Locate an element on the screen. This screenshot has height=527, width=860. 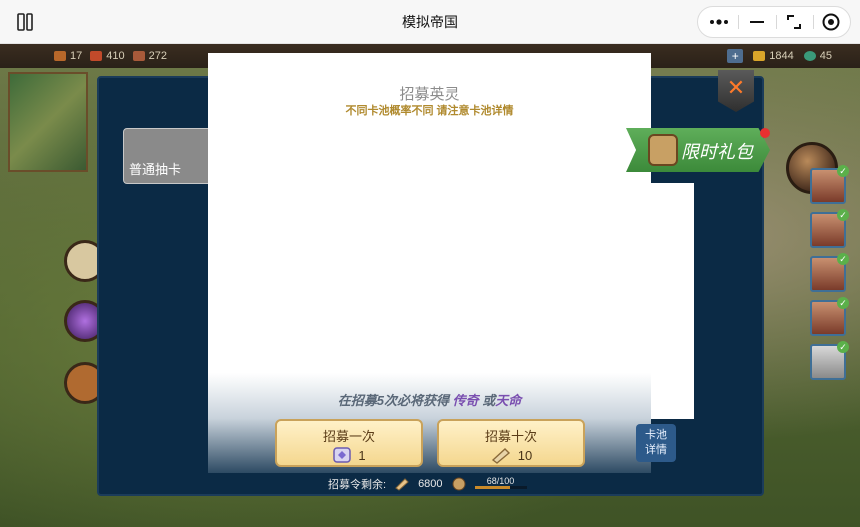
resource-stone: 272 is located at coordinates (149, 56).